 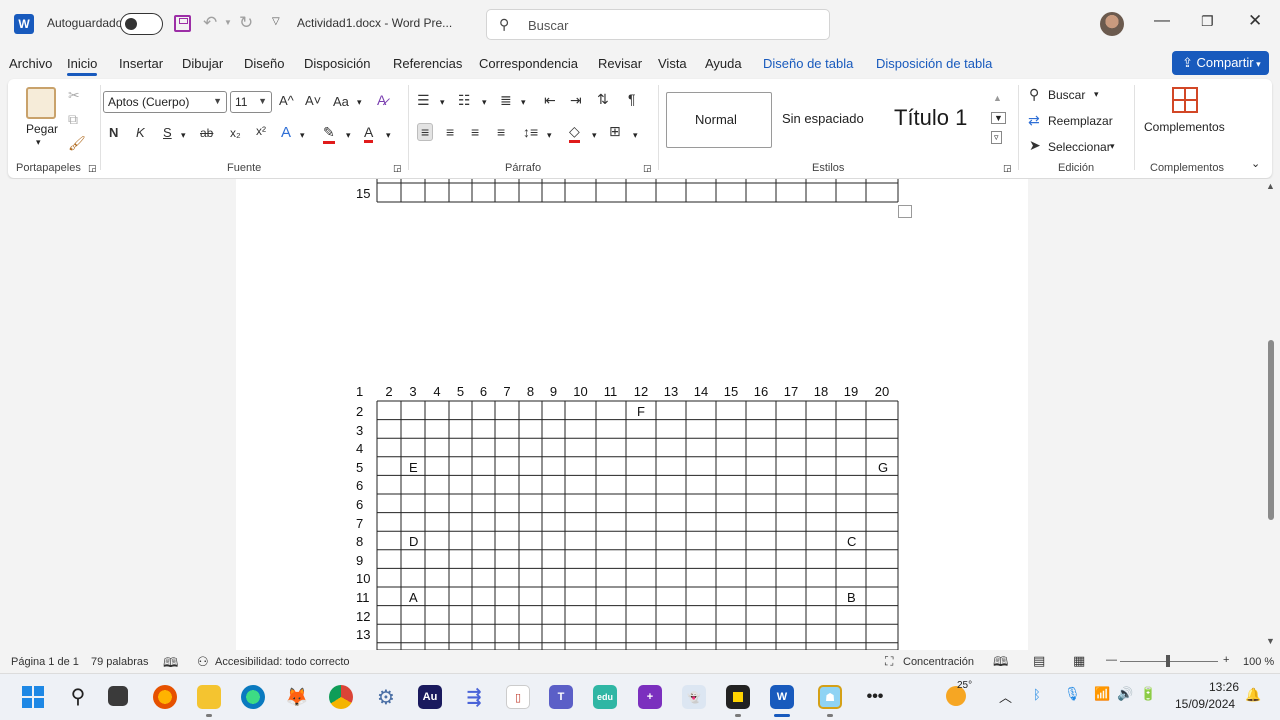 I want to click on reader-icon: ▯, so click(x=518, y=697).